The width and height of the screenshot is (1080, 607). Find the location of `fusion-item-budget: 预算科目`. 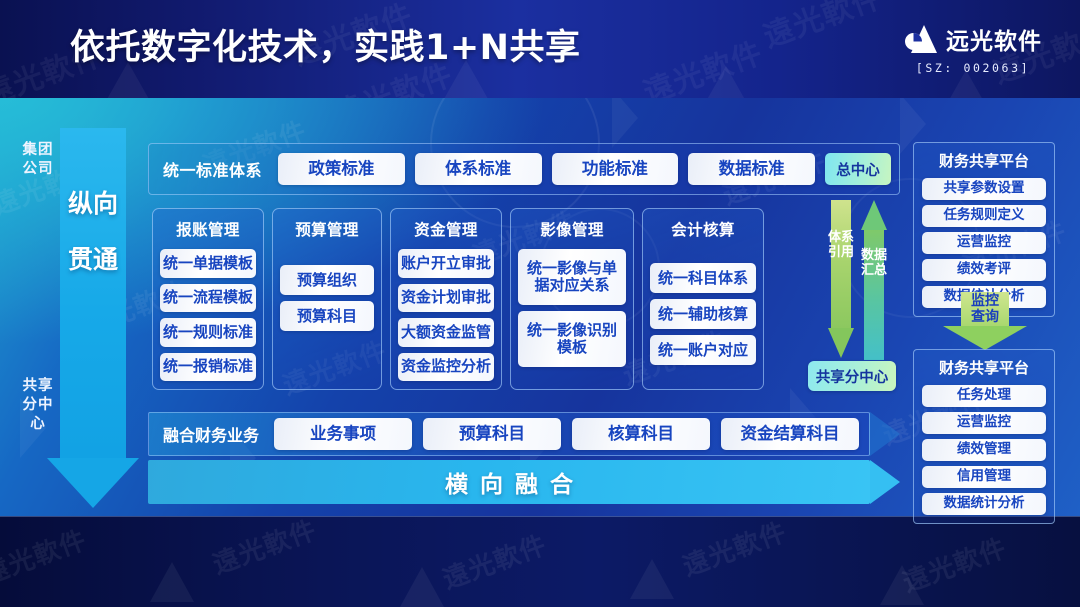

fusion-item-budget: 预算科目 is located at coordinates (492, 434).